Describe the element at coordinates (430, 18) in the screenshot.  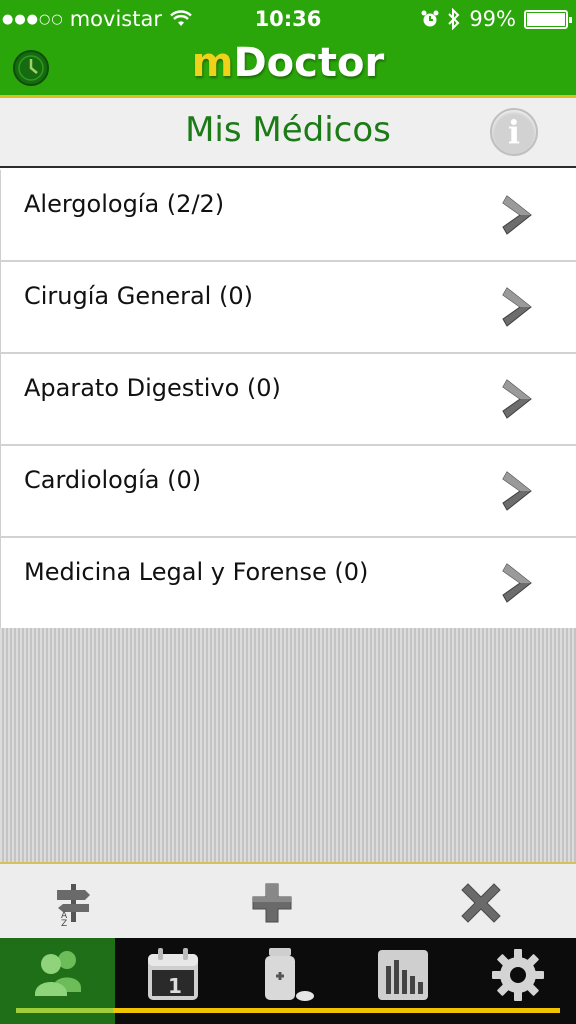
I see `alarm-icon` at that location.